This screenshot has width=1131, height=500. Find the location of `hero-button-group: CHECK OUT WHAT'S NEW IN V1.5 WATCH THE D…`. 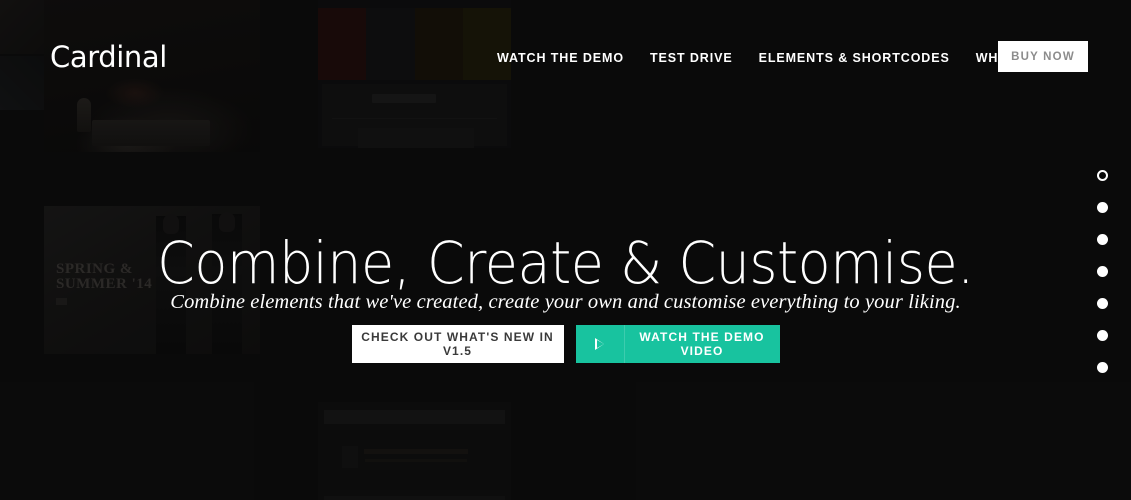

hero-button-group: CHECK OUT WHAT'S NEW IN V1.5 WATCH THE D… is located at coordinates (565, 344).